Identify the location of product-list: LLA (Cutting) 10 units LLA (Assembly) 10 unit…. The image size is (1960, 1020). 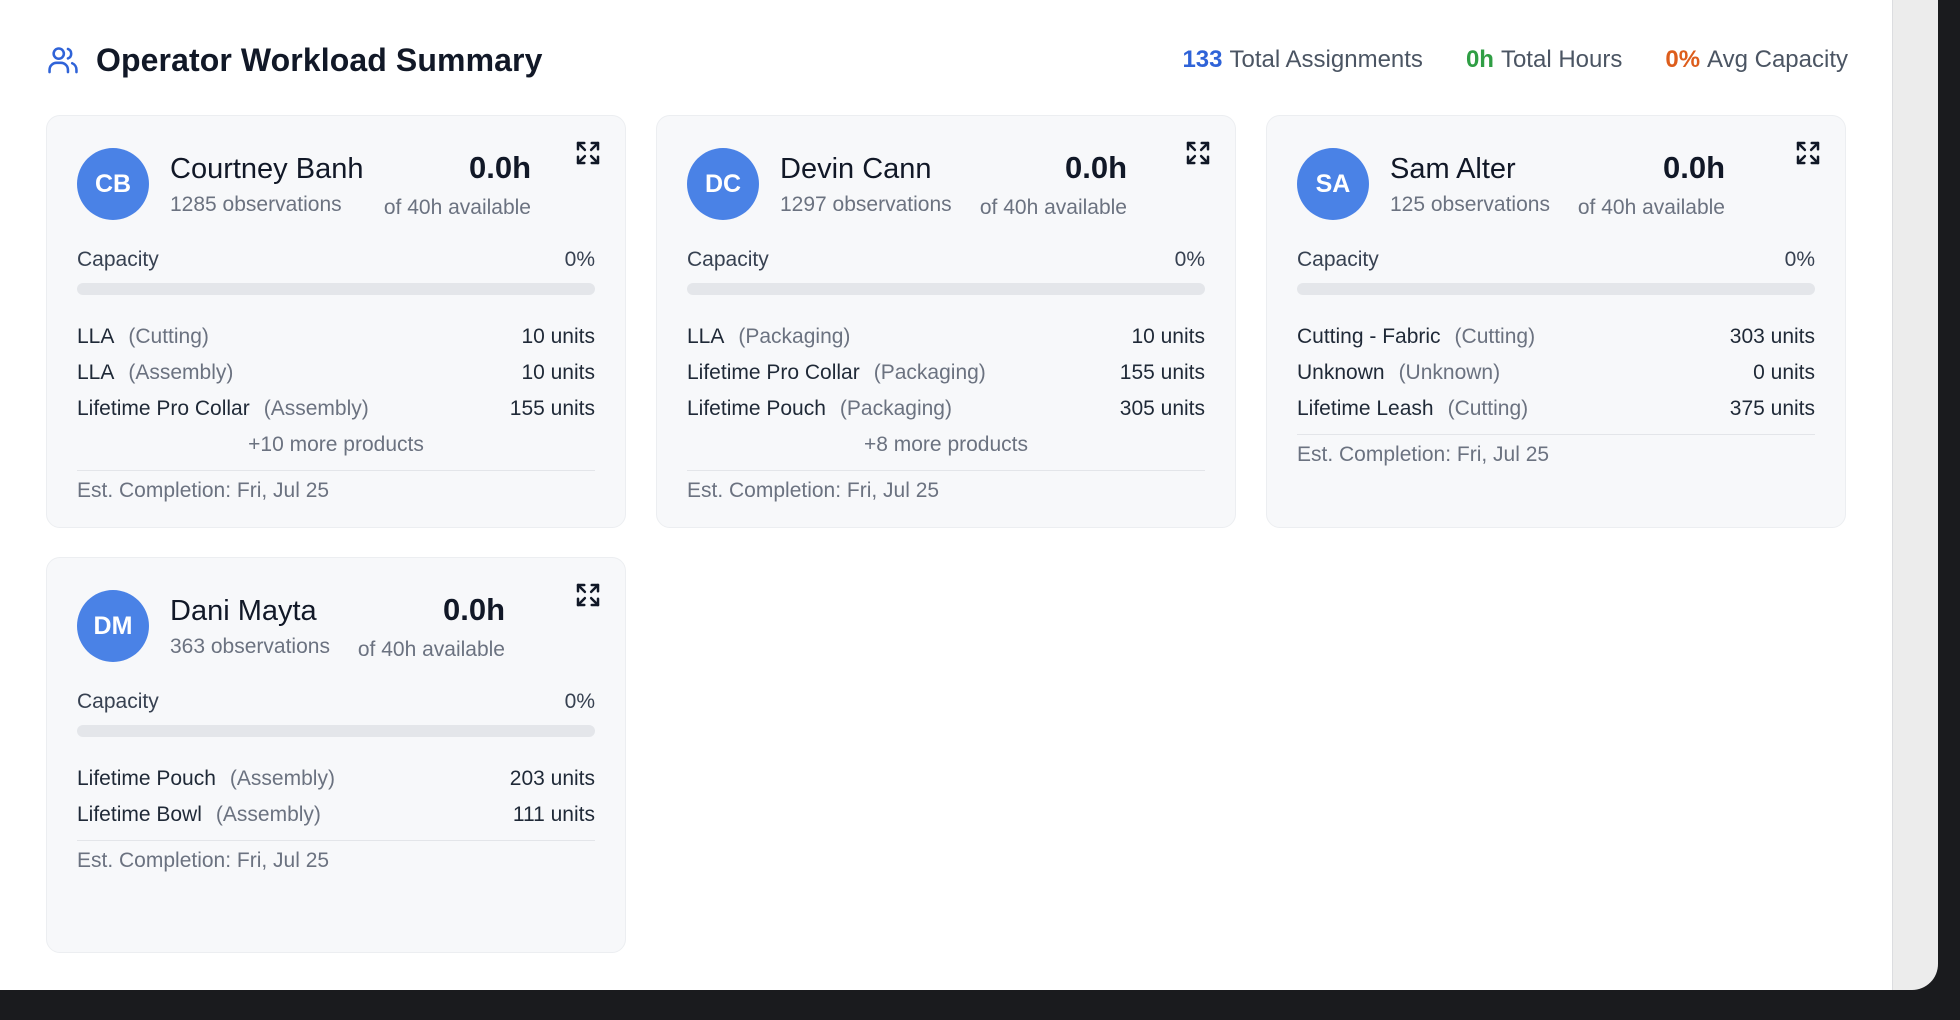
(336, 411).